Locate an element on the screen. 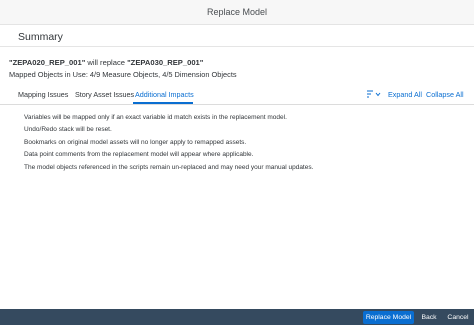 The height and width of the screenshot is (325, 474). impact-item: Undo/Redo stack will be reset. is located at coordinates (68, 130).